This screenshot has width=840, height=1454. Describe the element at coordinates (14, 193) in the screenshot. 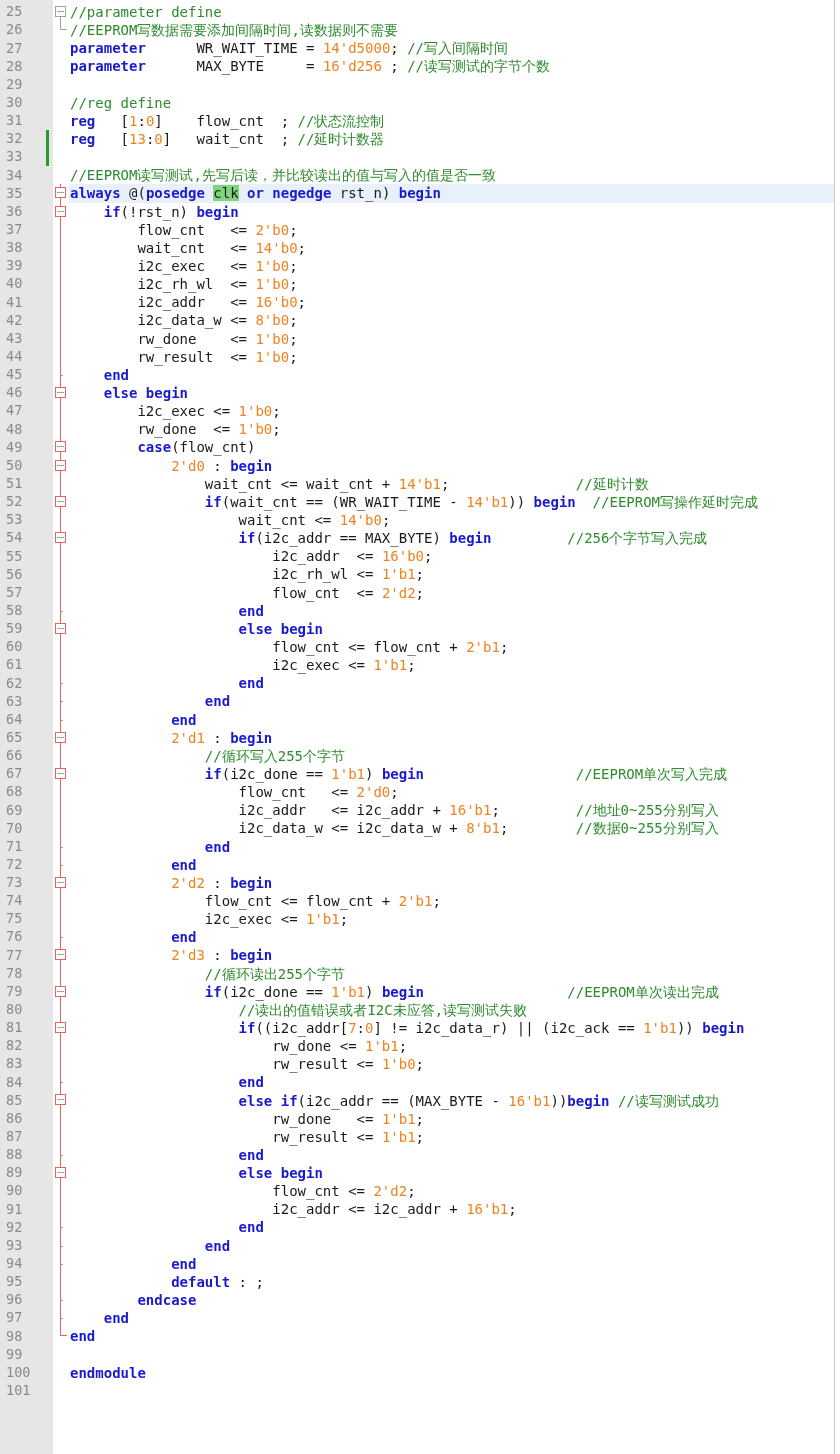

I see `line-number: 35` at that location.